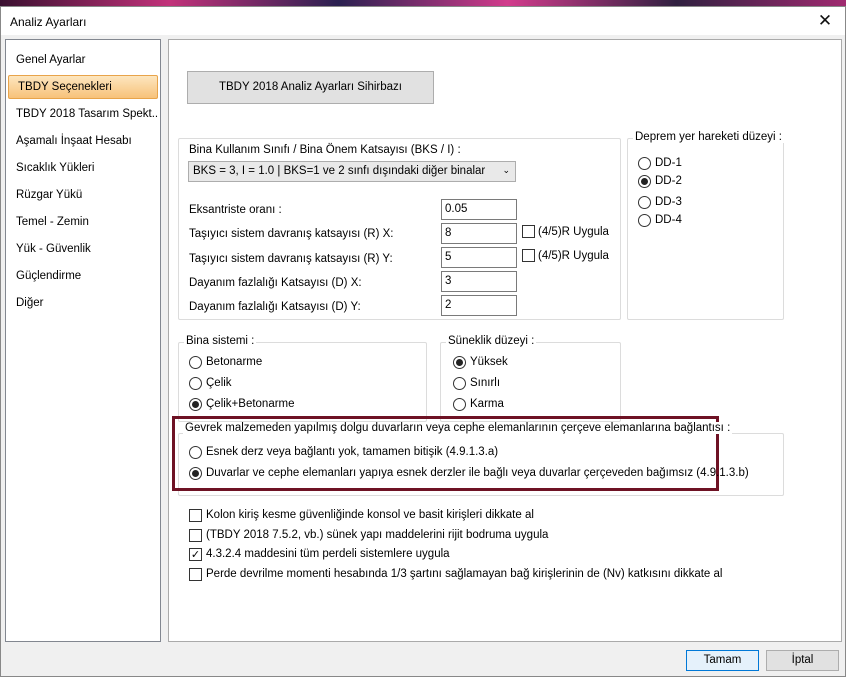 Image resolution: width=846 pixels, height=677 pixels. I want to click on d-x-input: 3, so click(479, 281).